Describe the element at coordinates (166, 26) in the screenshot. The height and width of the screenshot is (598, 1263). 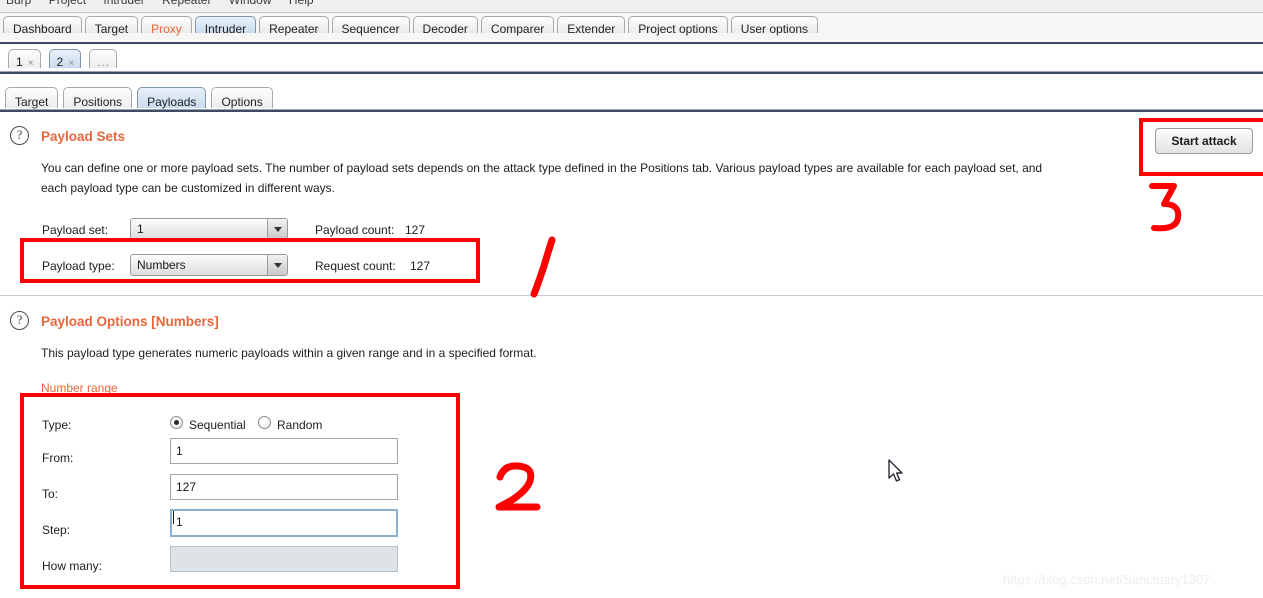
I see `tab-proxy: Proxy` at that location.